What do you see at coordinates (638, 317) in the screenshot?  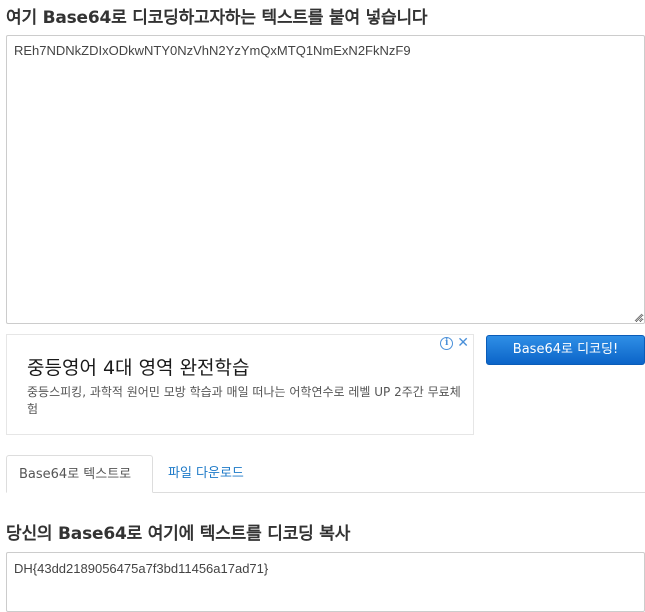 I see `resize-grip-icon` at bounding box center [638, 317].